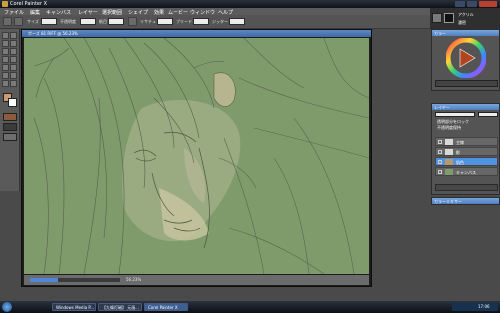 The image size is (500, 313). What do you see at coordinates (33, 21) in the screenshot?
I see `size-label: サイズ` at bounding box center [33, 21].